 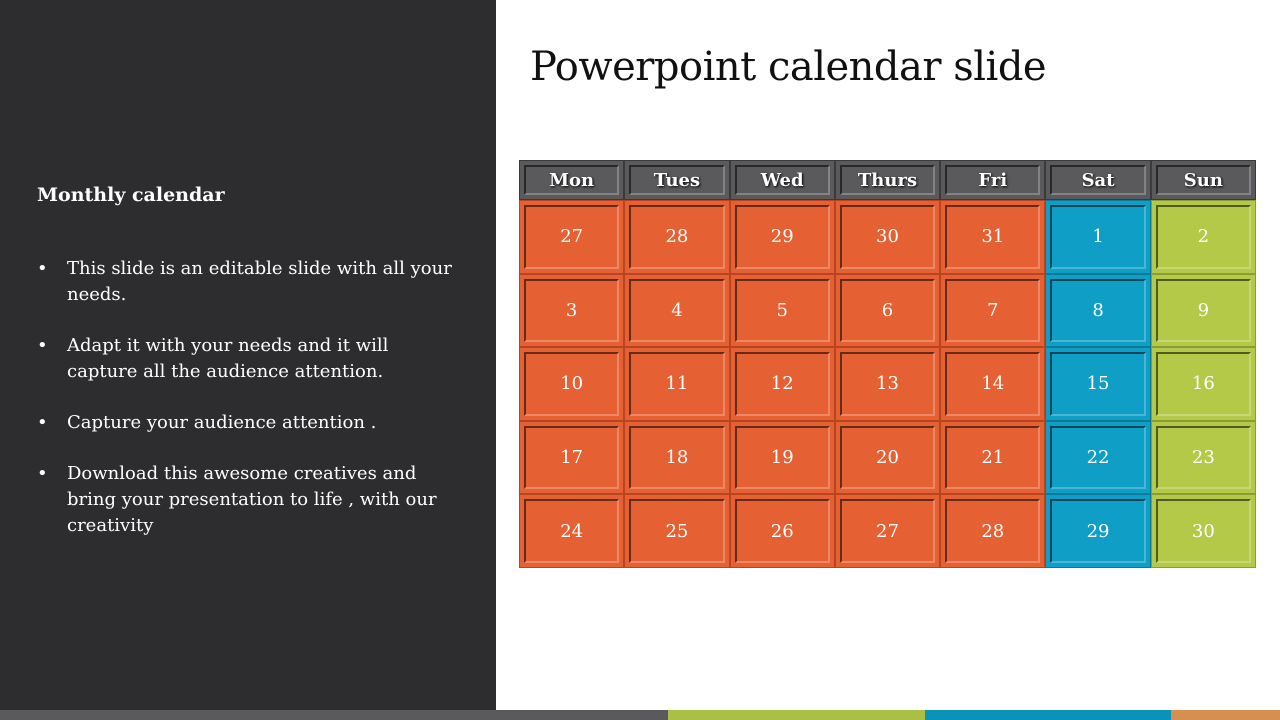 What do you see at coordinates (887, 384) in the screenshot?
I see `date-cell: 13` at bounding box center [887, 384].